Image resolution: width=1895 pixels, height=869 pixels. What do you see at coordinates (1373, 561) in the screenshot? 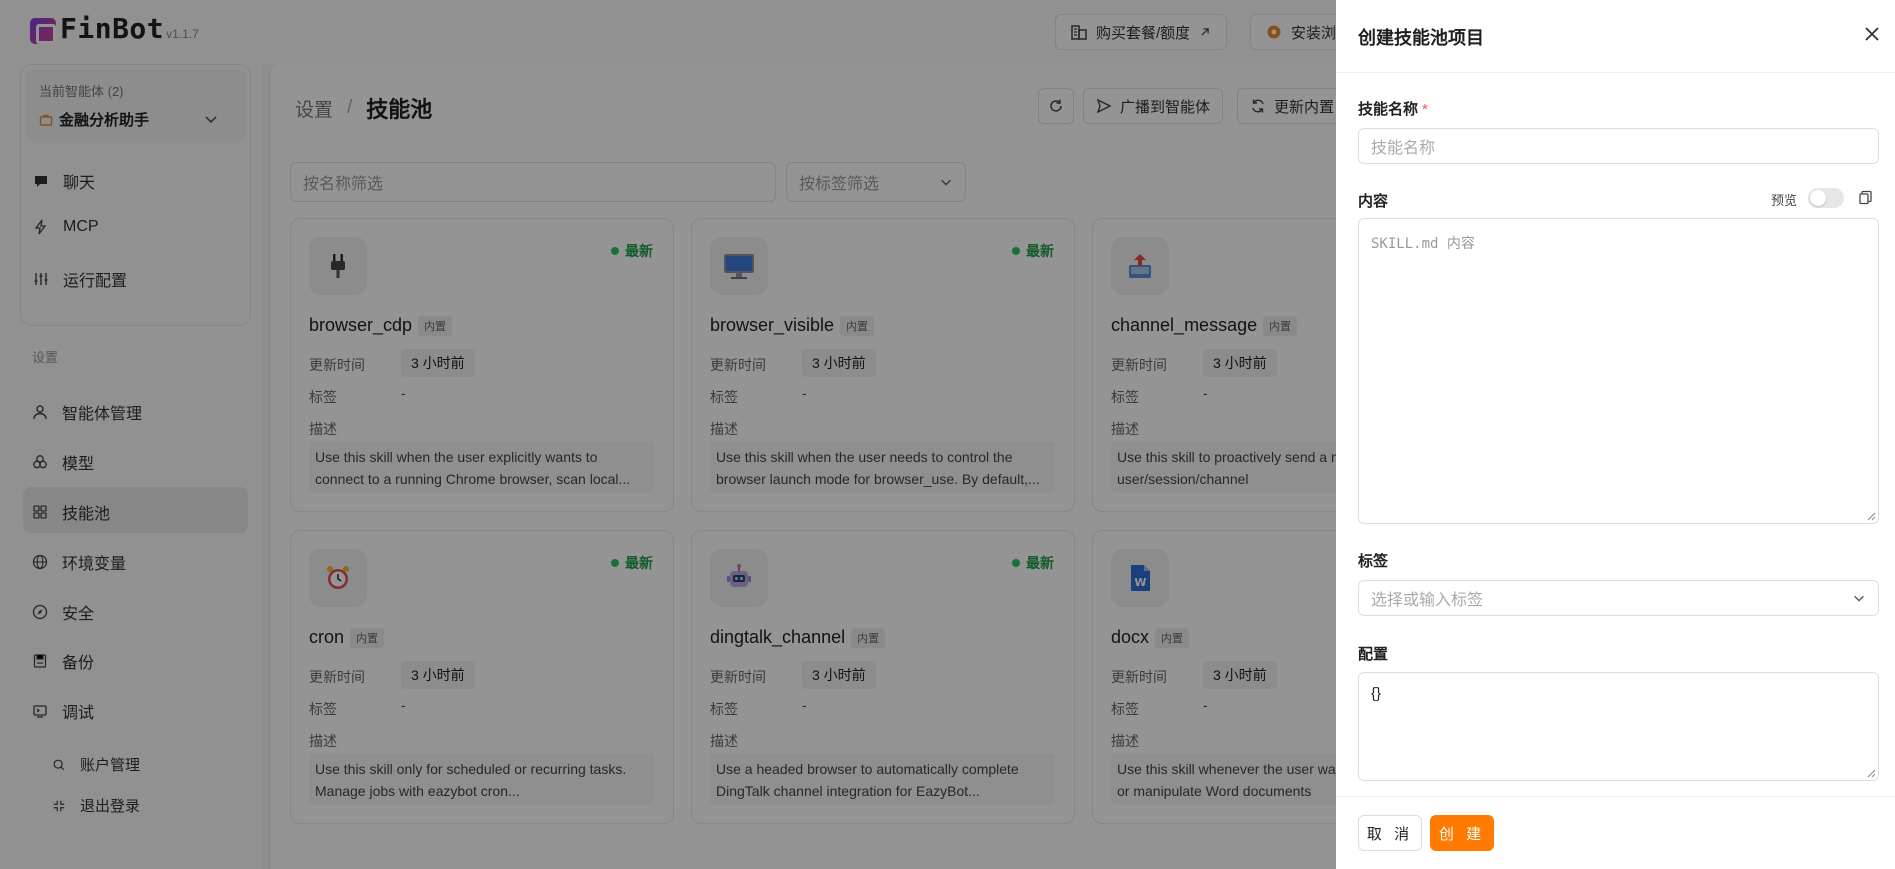
I see `tags-field-label: 标签` at bounding box center [1373, 561].